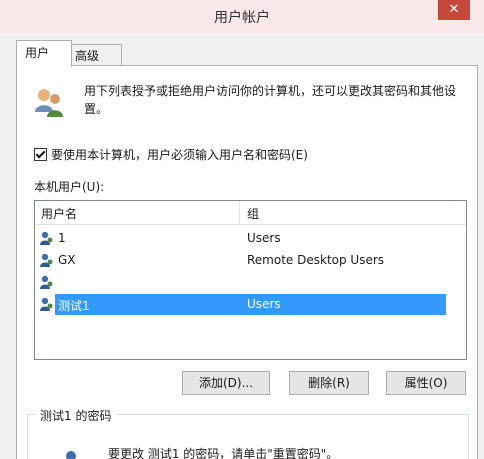 This screenshot has width=484, height=459. I want to click on window-title: 用户帐户, so click(242, 18).